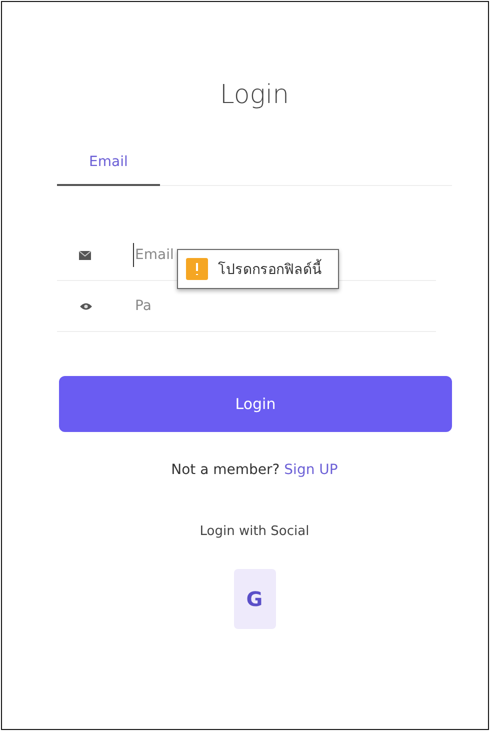 Image resolution: width=490 pixels, height=731 pixels. What do you see at coordinates (255, 531) in the screenshot?
I see `social-heading: Login with Social` at bounding box center [255, 531].